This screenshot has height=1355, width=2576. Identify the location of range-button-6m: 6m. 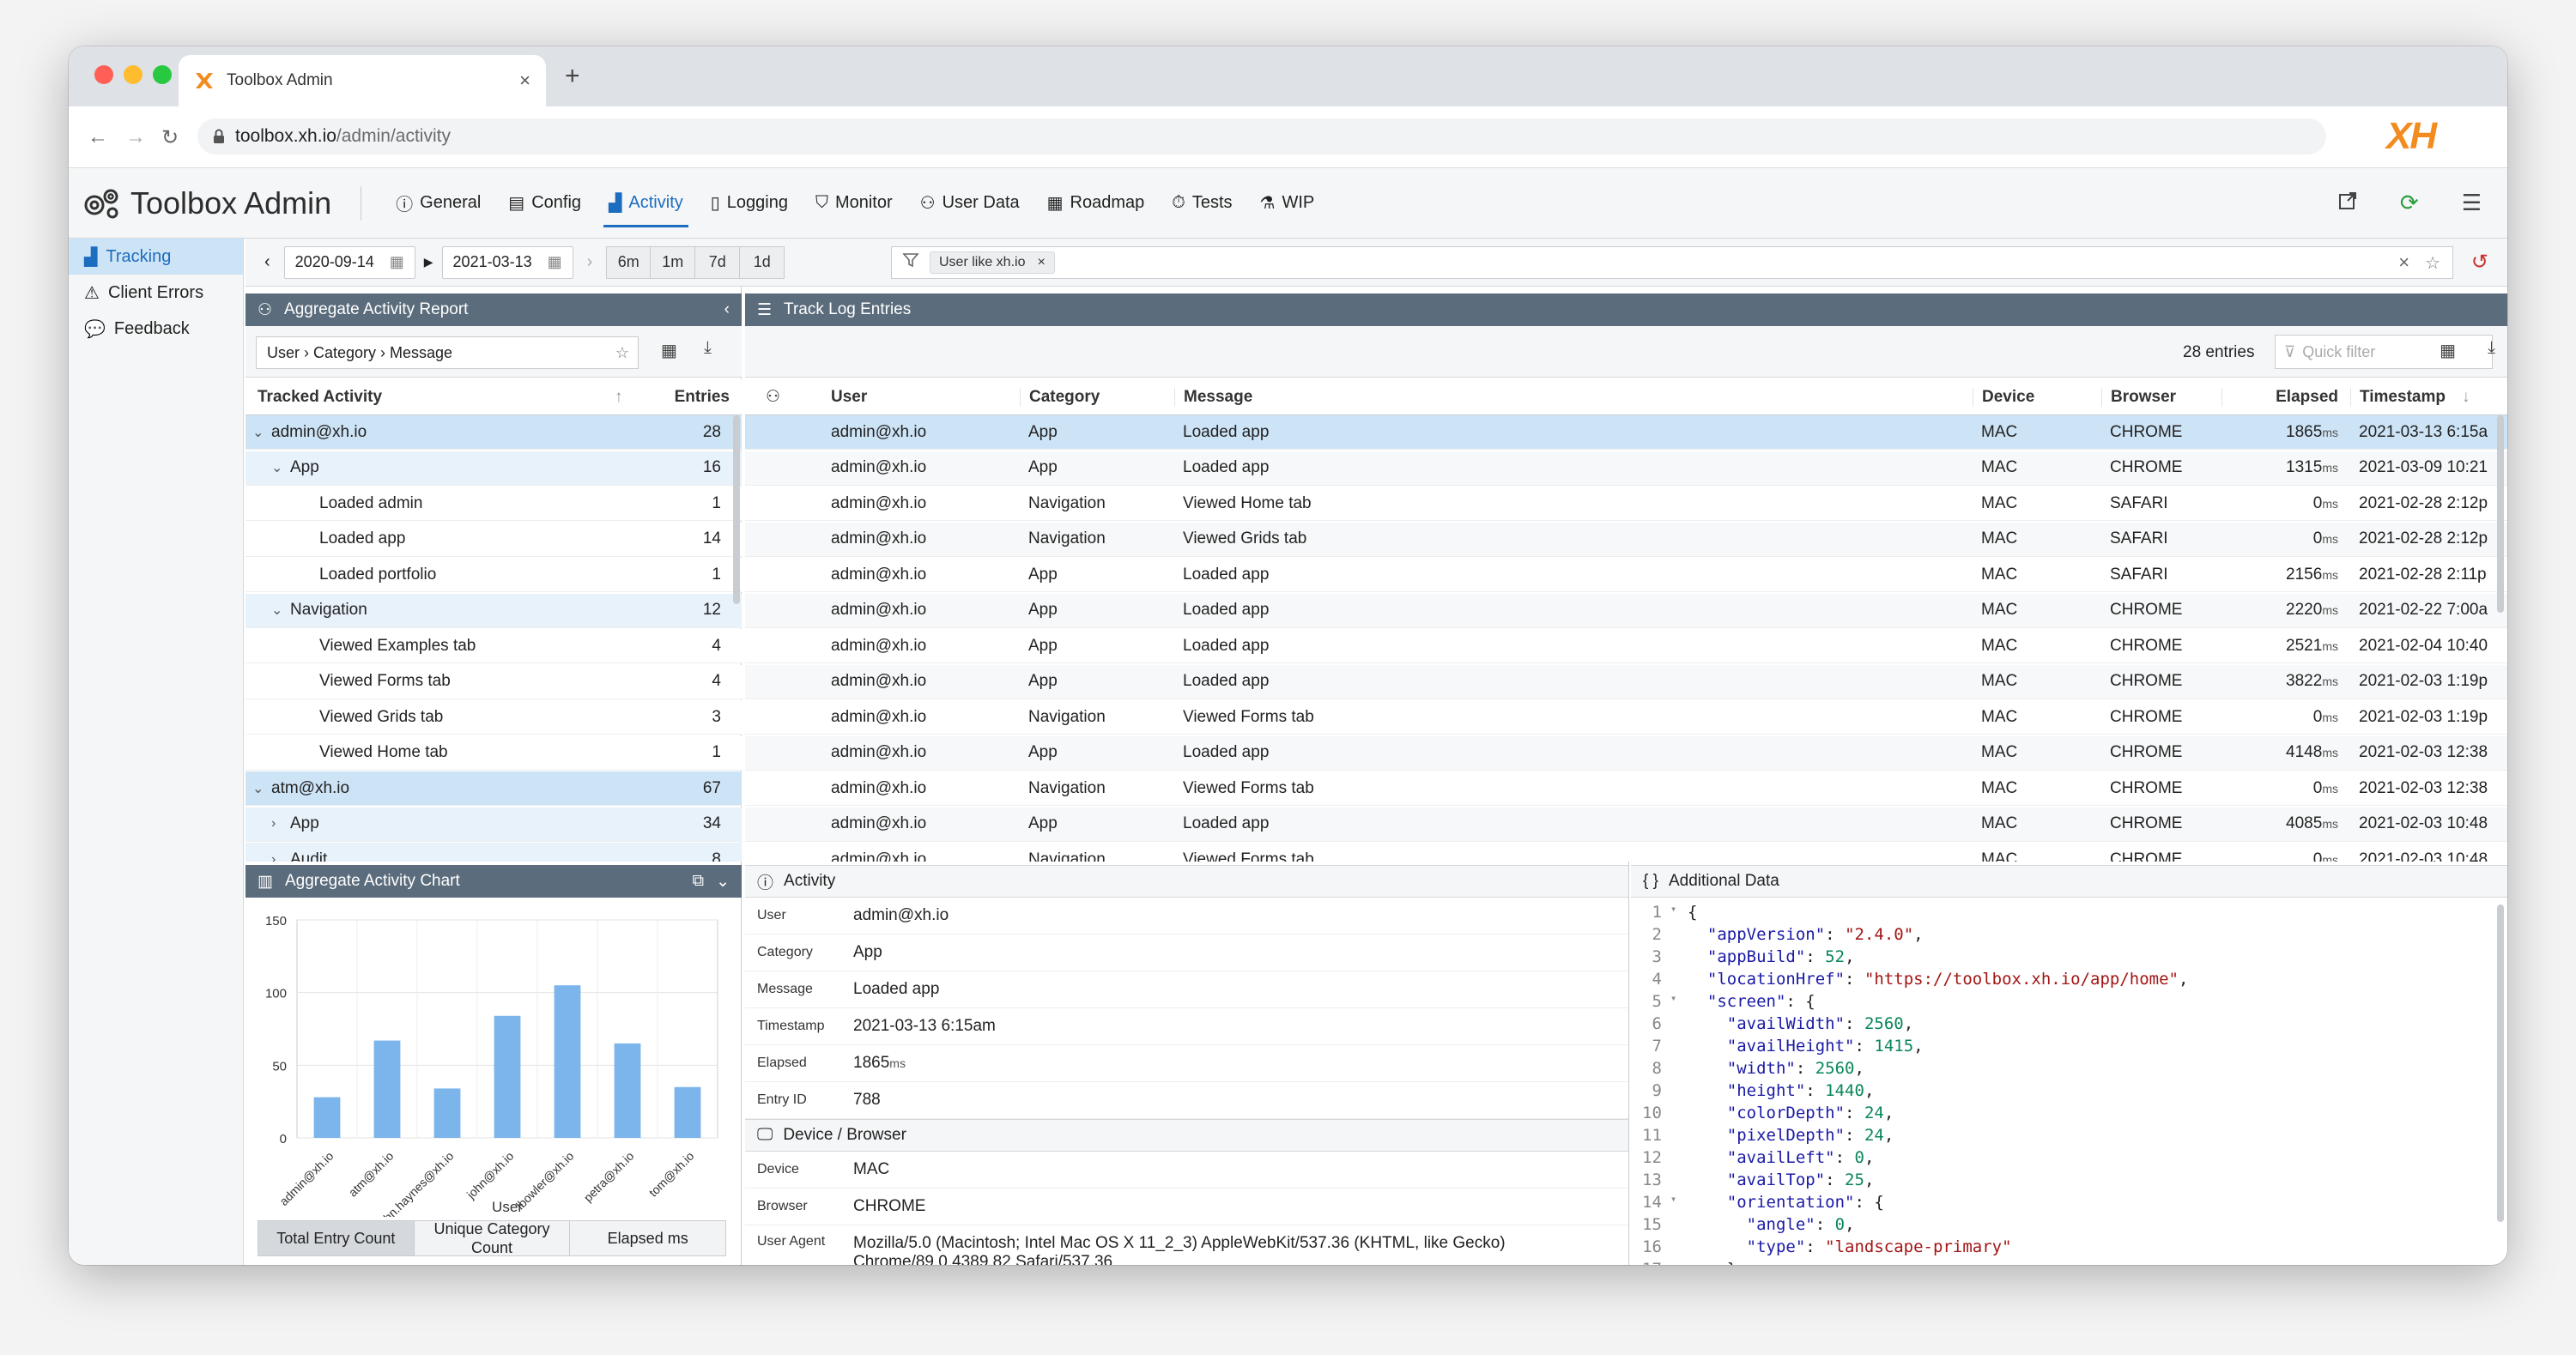
(629, 262).